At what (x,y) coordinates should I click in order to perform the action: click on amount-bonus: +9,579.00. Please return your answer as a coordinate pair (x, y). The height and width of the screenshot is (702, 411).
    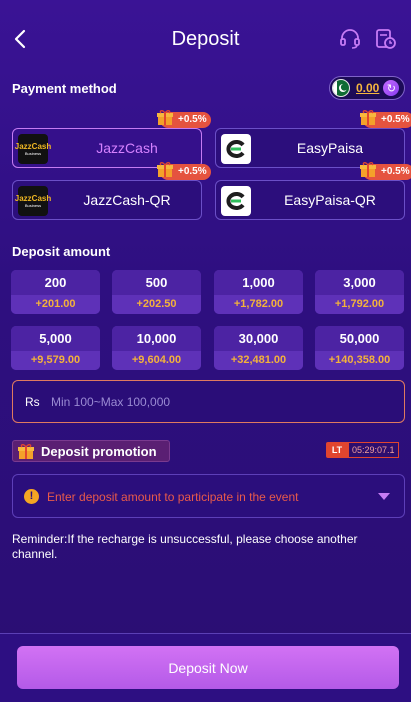
    Looking at the image, I should click on (55, 360).